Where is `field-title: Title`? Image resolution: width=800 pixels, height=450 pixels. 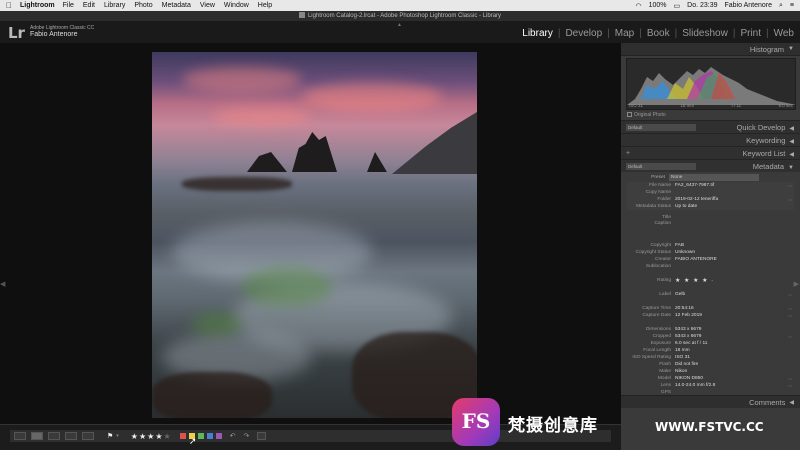
field-title: Title is located at coordinates (710, 217).